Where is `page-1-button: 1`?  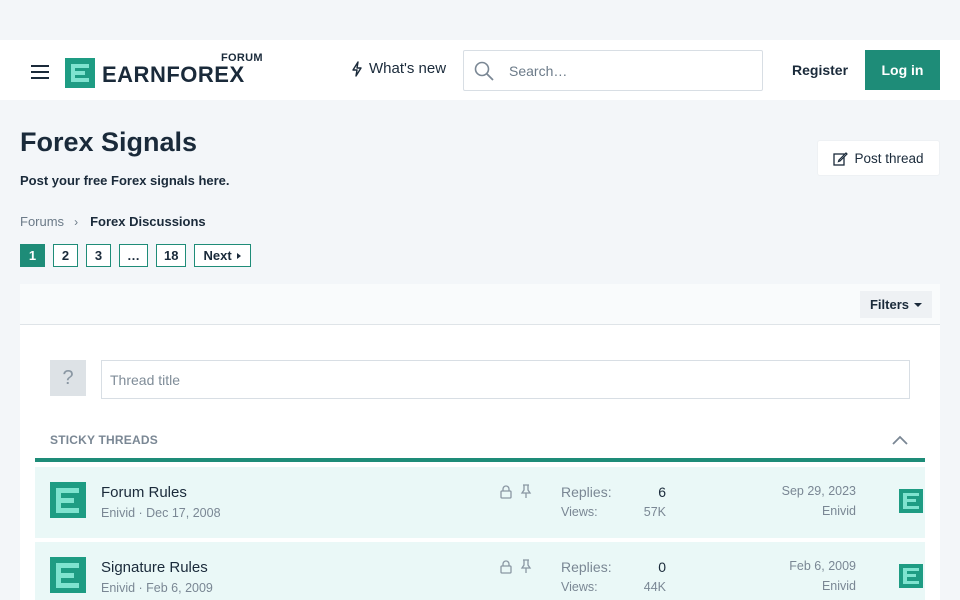 page-1-button: 1 is located at coordinates (32, 255).